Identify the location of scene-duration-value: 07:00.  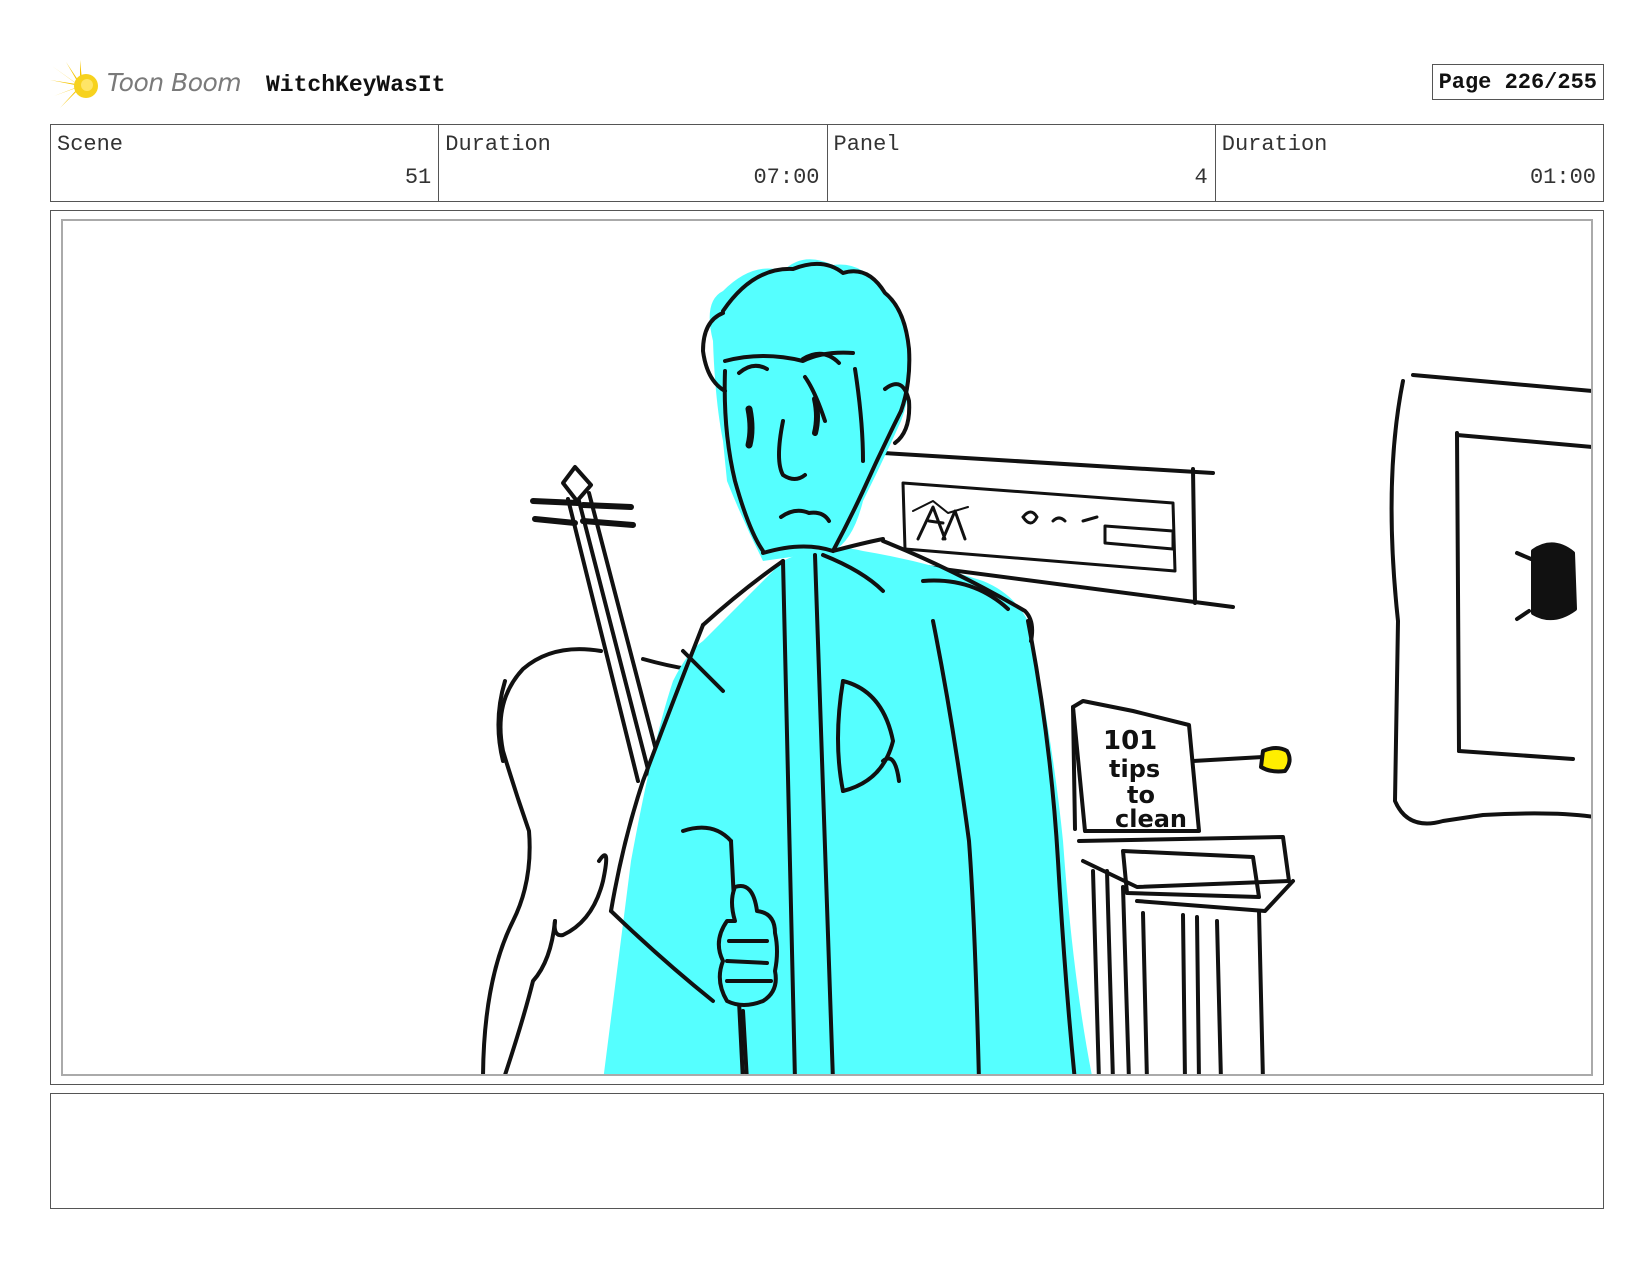
(786, 177).